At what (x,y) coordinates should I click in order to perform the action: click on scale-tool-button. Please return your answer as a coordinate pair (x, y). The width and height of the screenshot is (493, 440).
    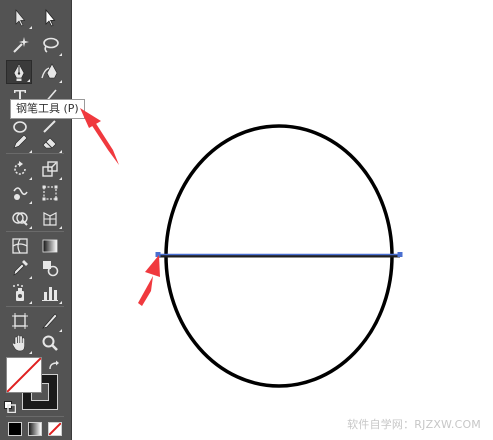
    Looking at the image, I should click on (50, 169).